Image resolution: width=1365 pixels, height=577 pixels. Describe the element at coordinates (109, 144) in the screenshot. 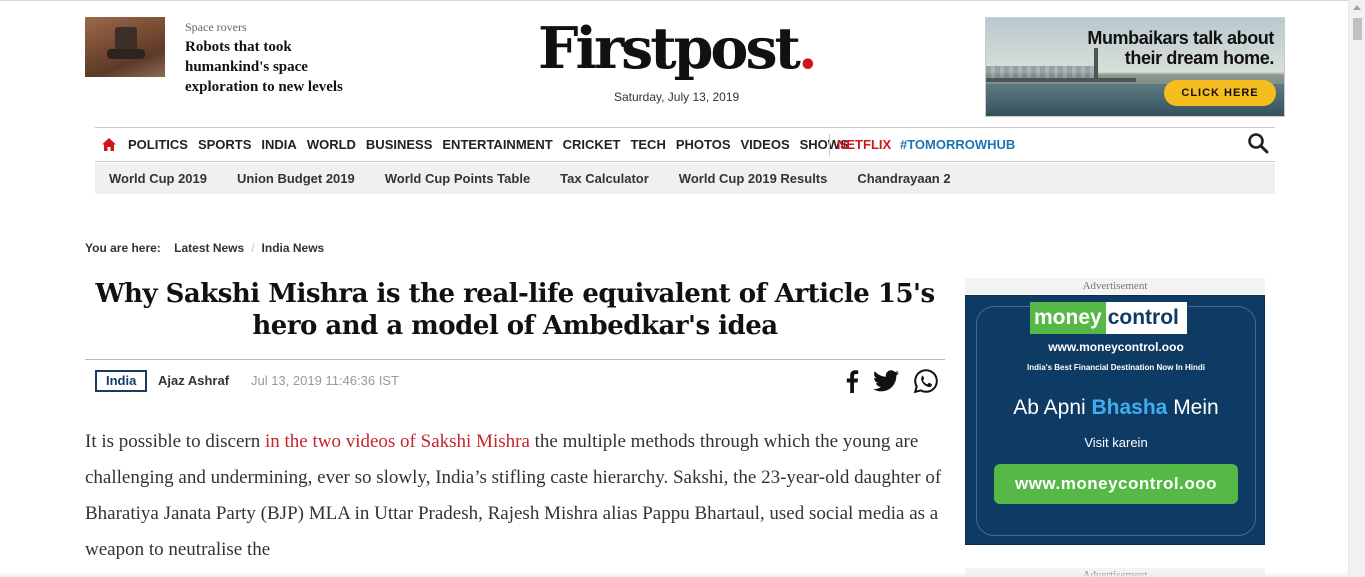

I see `home-icon` at that location.